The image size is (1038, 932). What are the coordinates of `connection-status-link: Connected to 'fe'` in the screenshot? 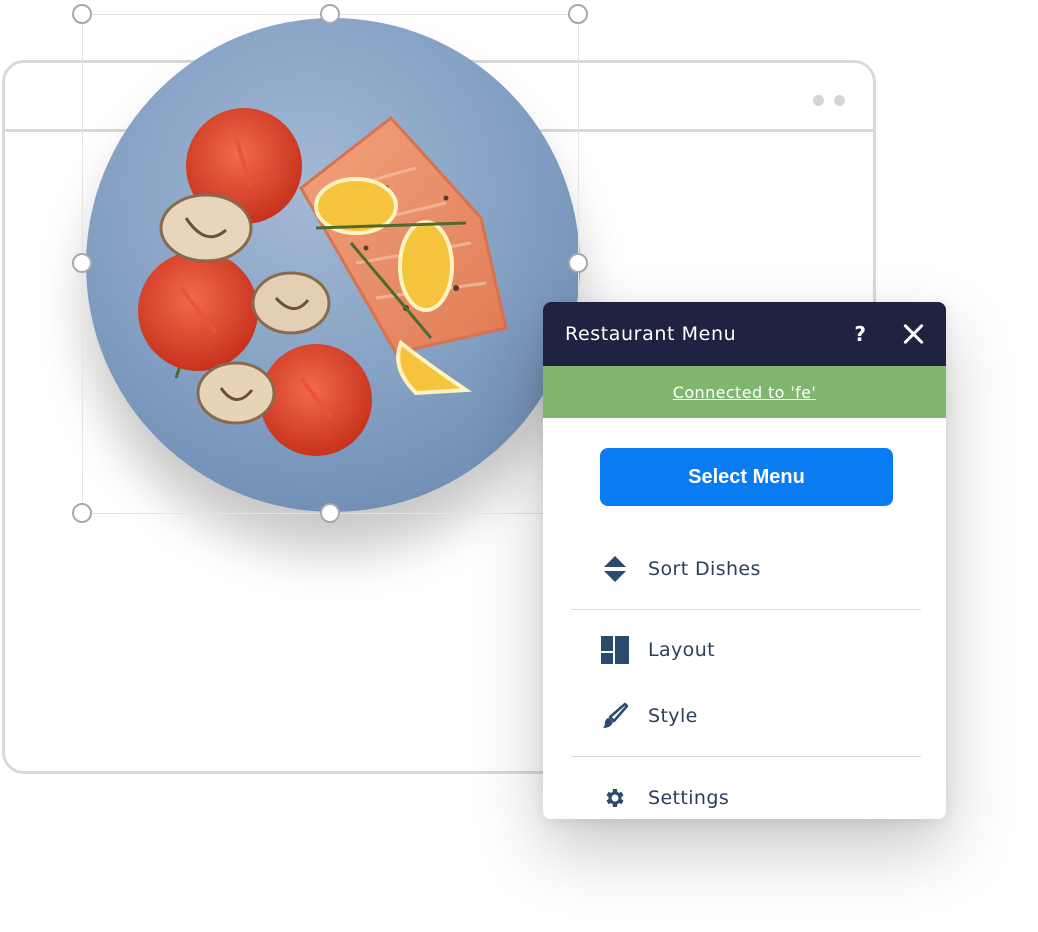 It's located at (744, 392).